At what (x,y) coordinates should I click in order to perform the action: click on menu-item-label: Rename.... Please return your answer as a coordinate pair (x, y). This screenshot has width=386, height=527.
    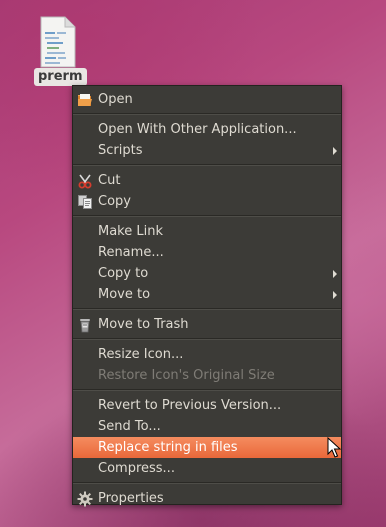
    Looking at the image, I should click on (131, 252).